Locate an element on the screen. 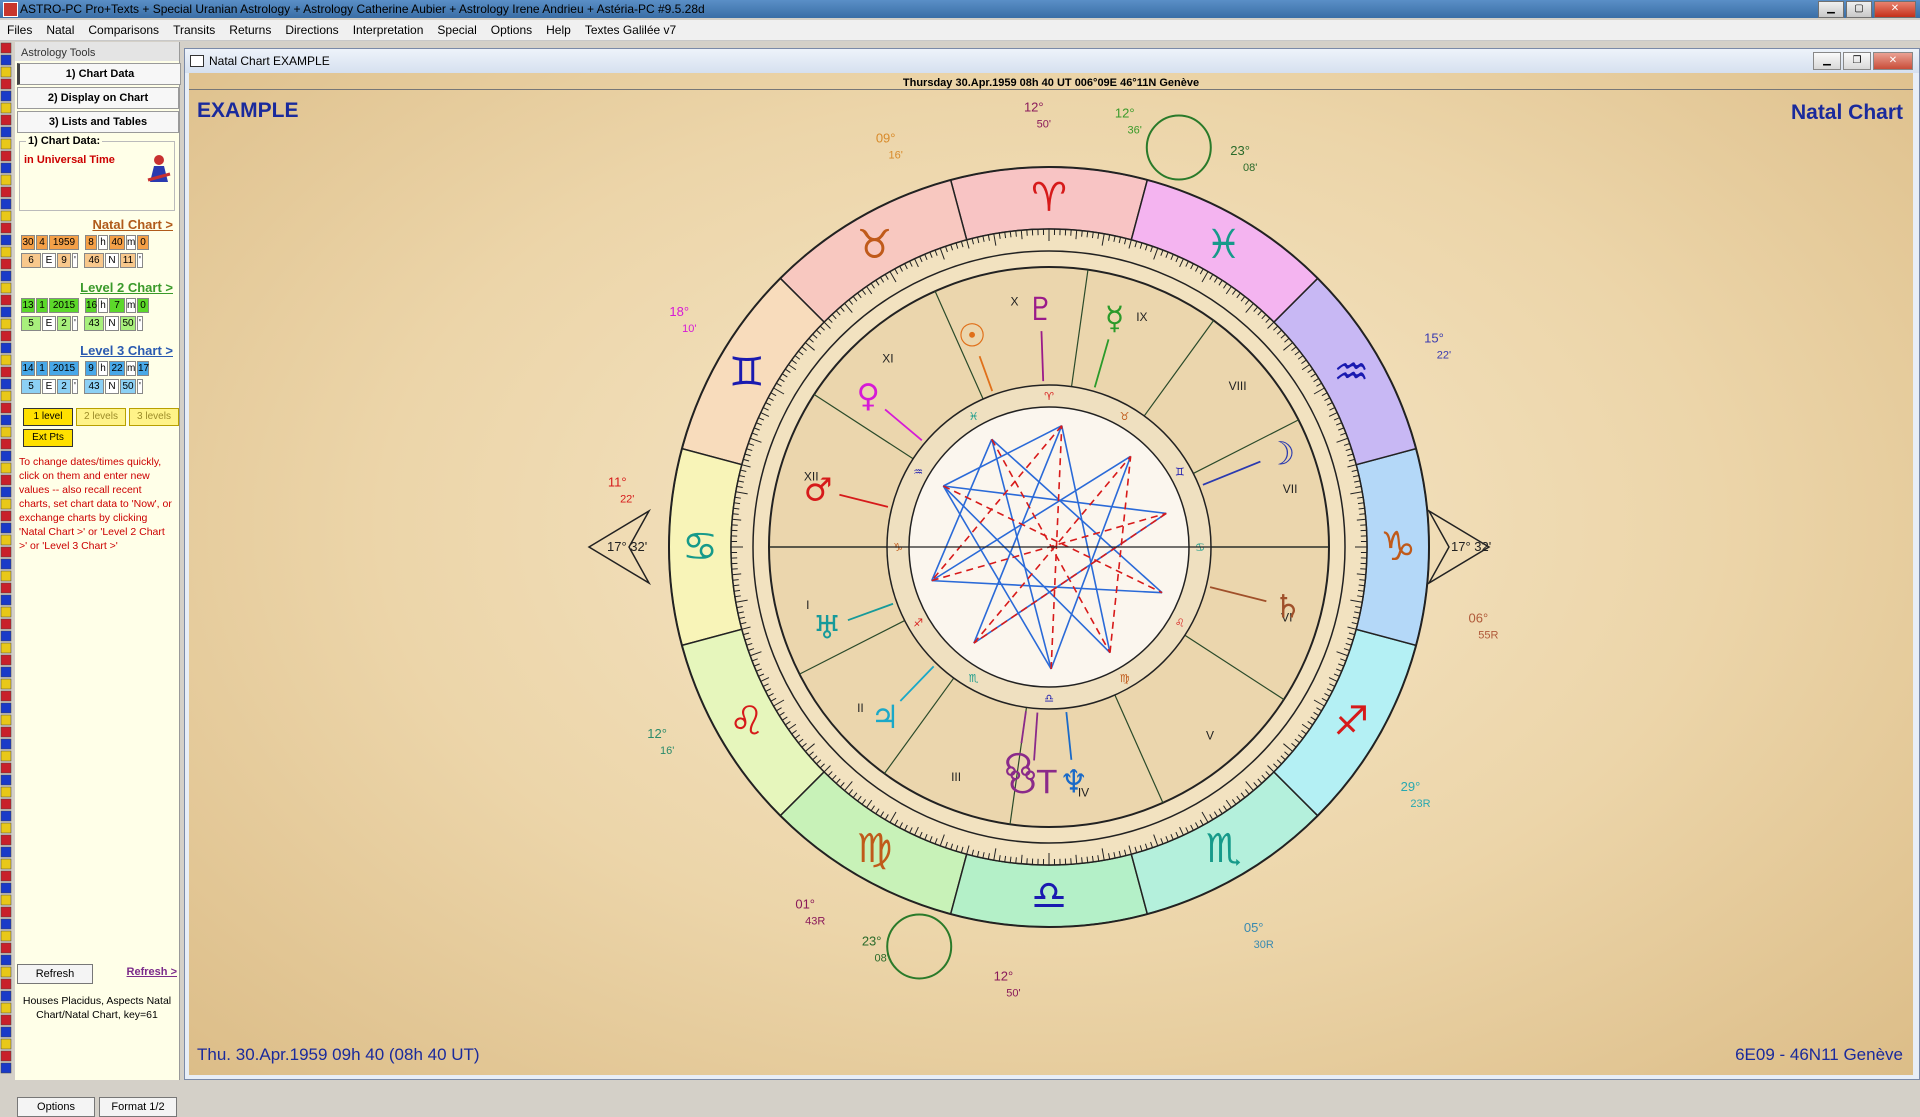  natal-chart-link: Natal Chart > is located at coordinates (97, 224).